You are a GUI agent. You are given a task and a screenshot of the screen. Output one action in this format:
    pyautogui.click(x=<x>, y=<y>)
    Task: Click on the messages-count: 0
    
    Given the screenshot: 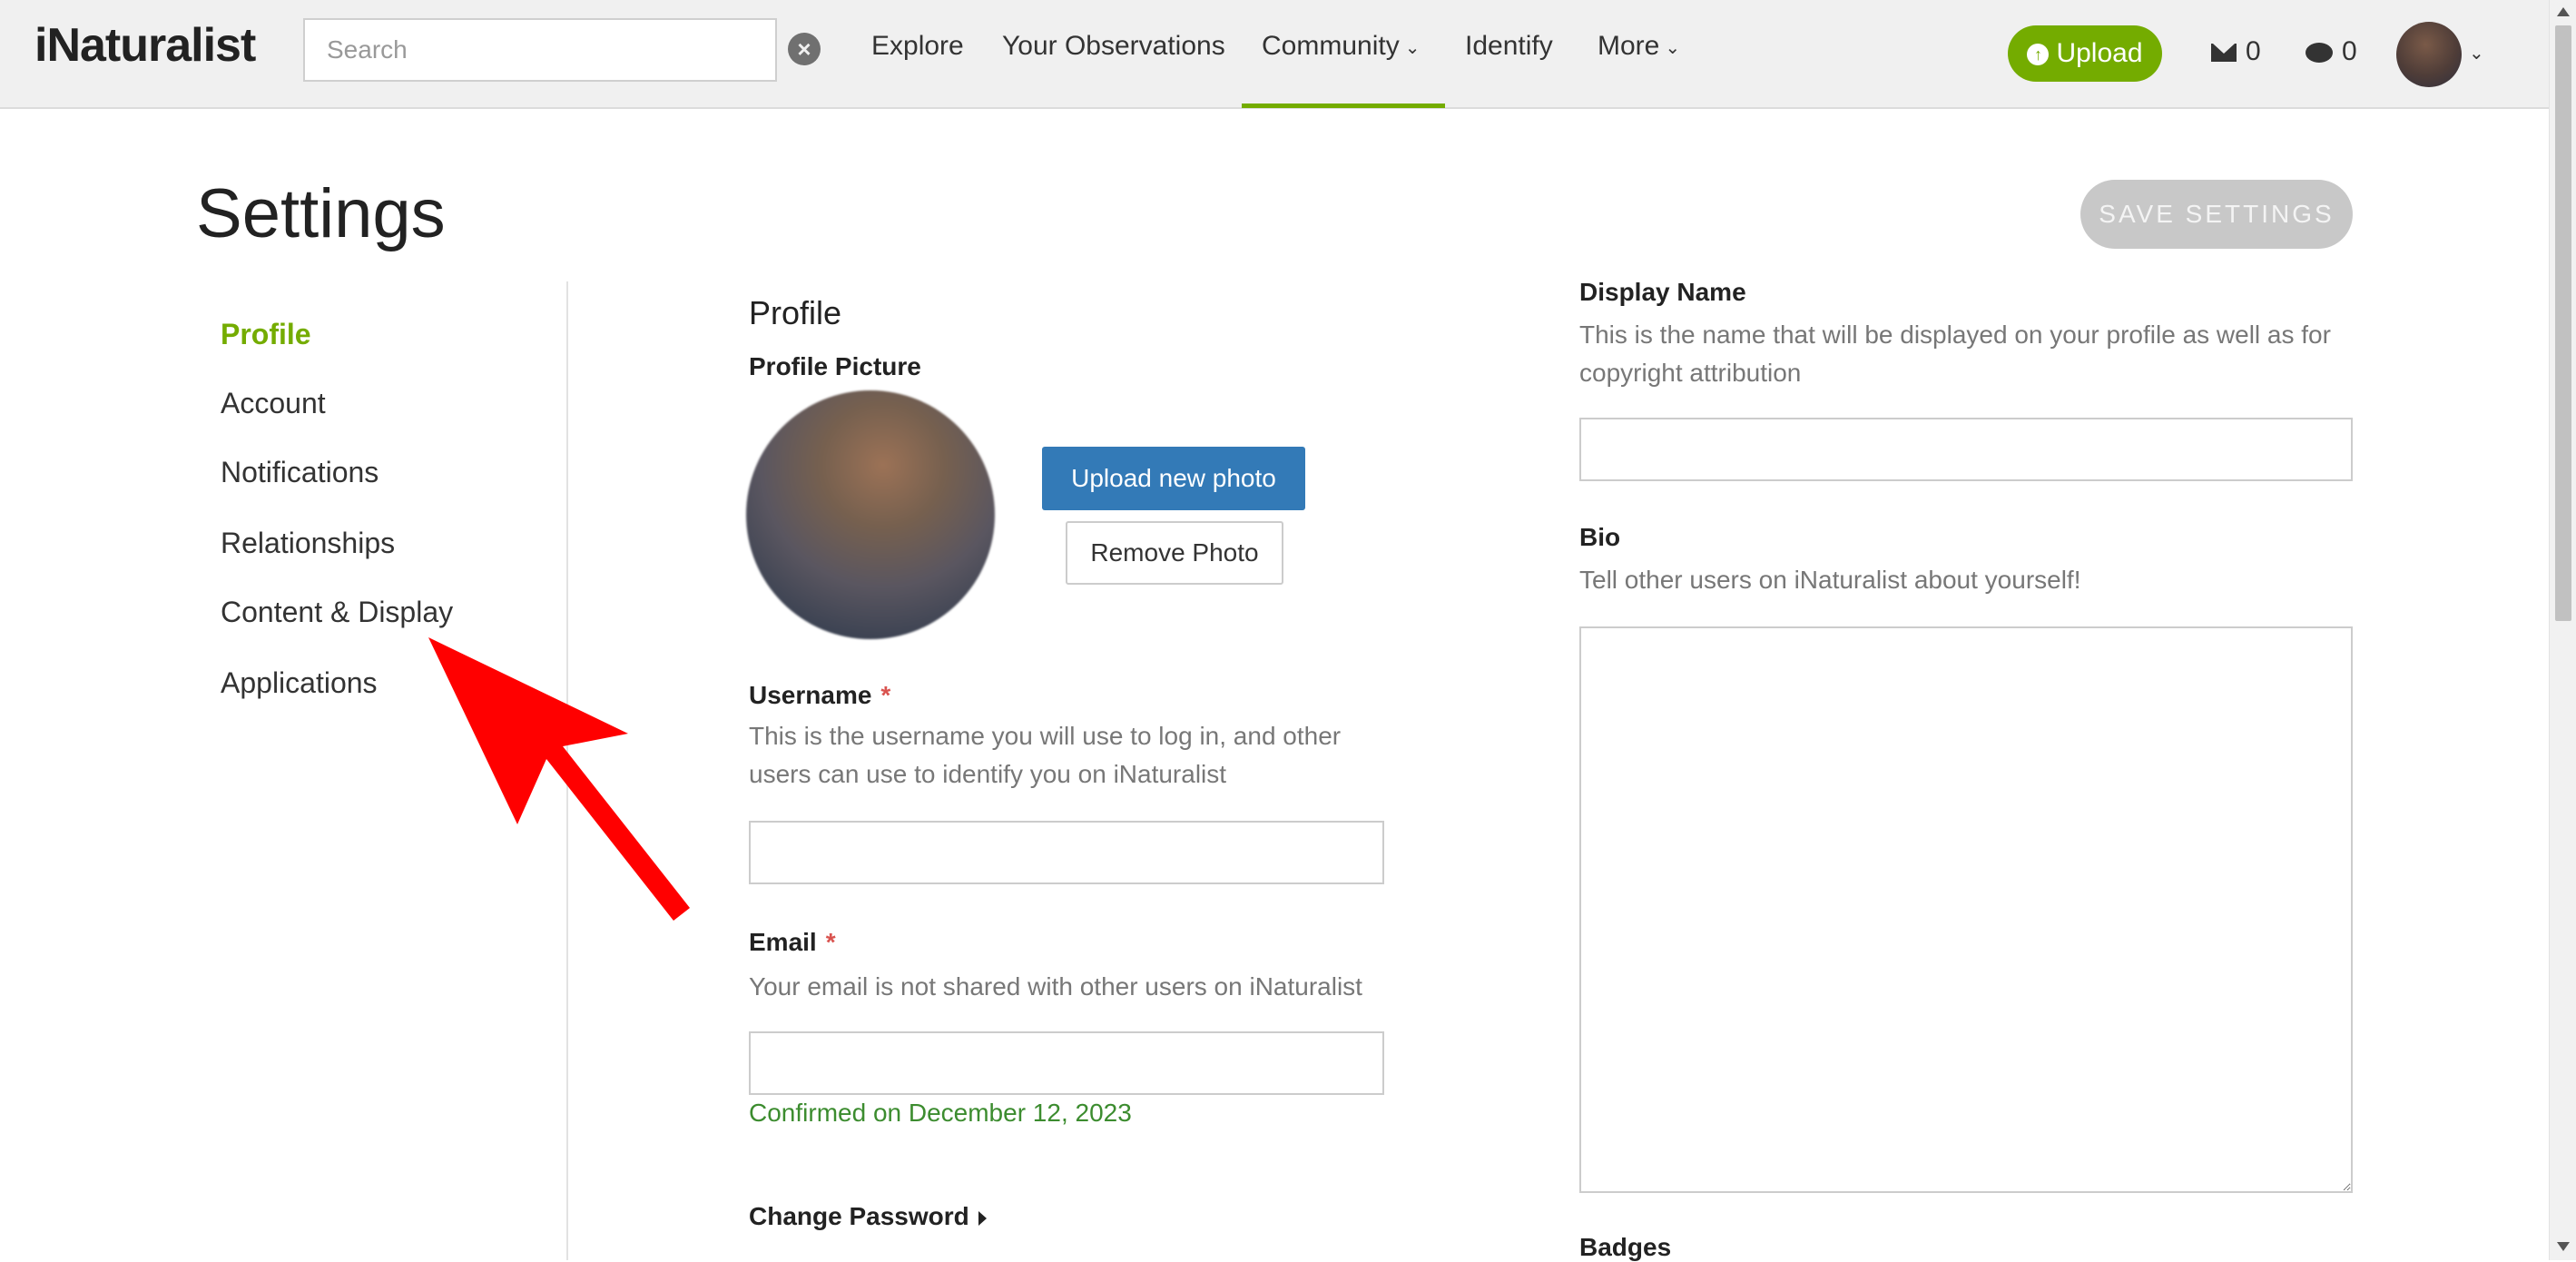 What is the action you would take?
    pyautogui.click(x=2253, y=51)
    